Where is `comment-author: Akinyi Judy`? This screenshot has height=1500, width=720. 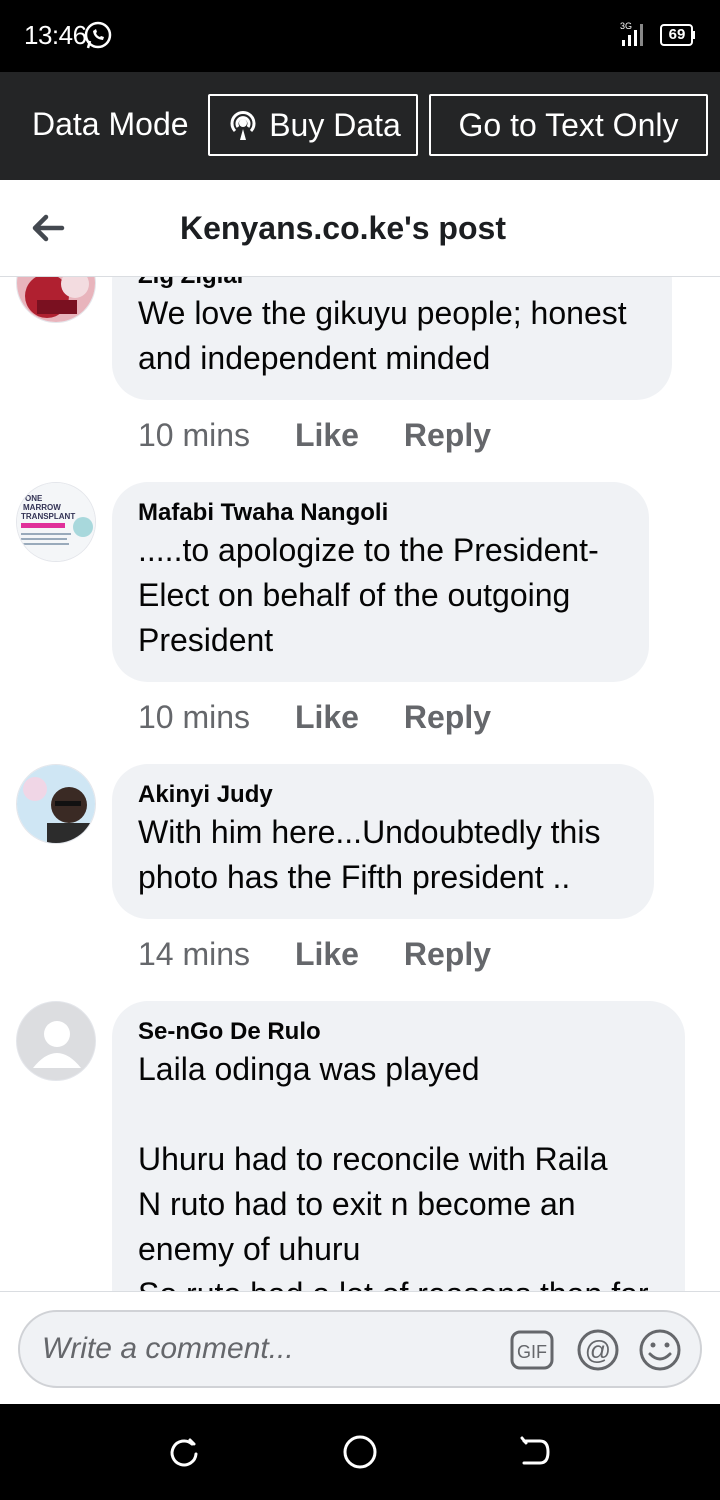
comment-author: Akinyi Judy is located at coordinates (383, 795).